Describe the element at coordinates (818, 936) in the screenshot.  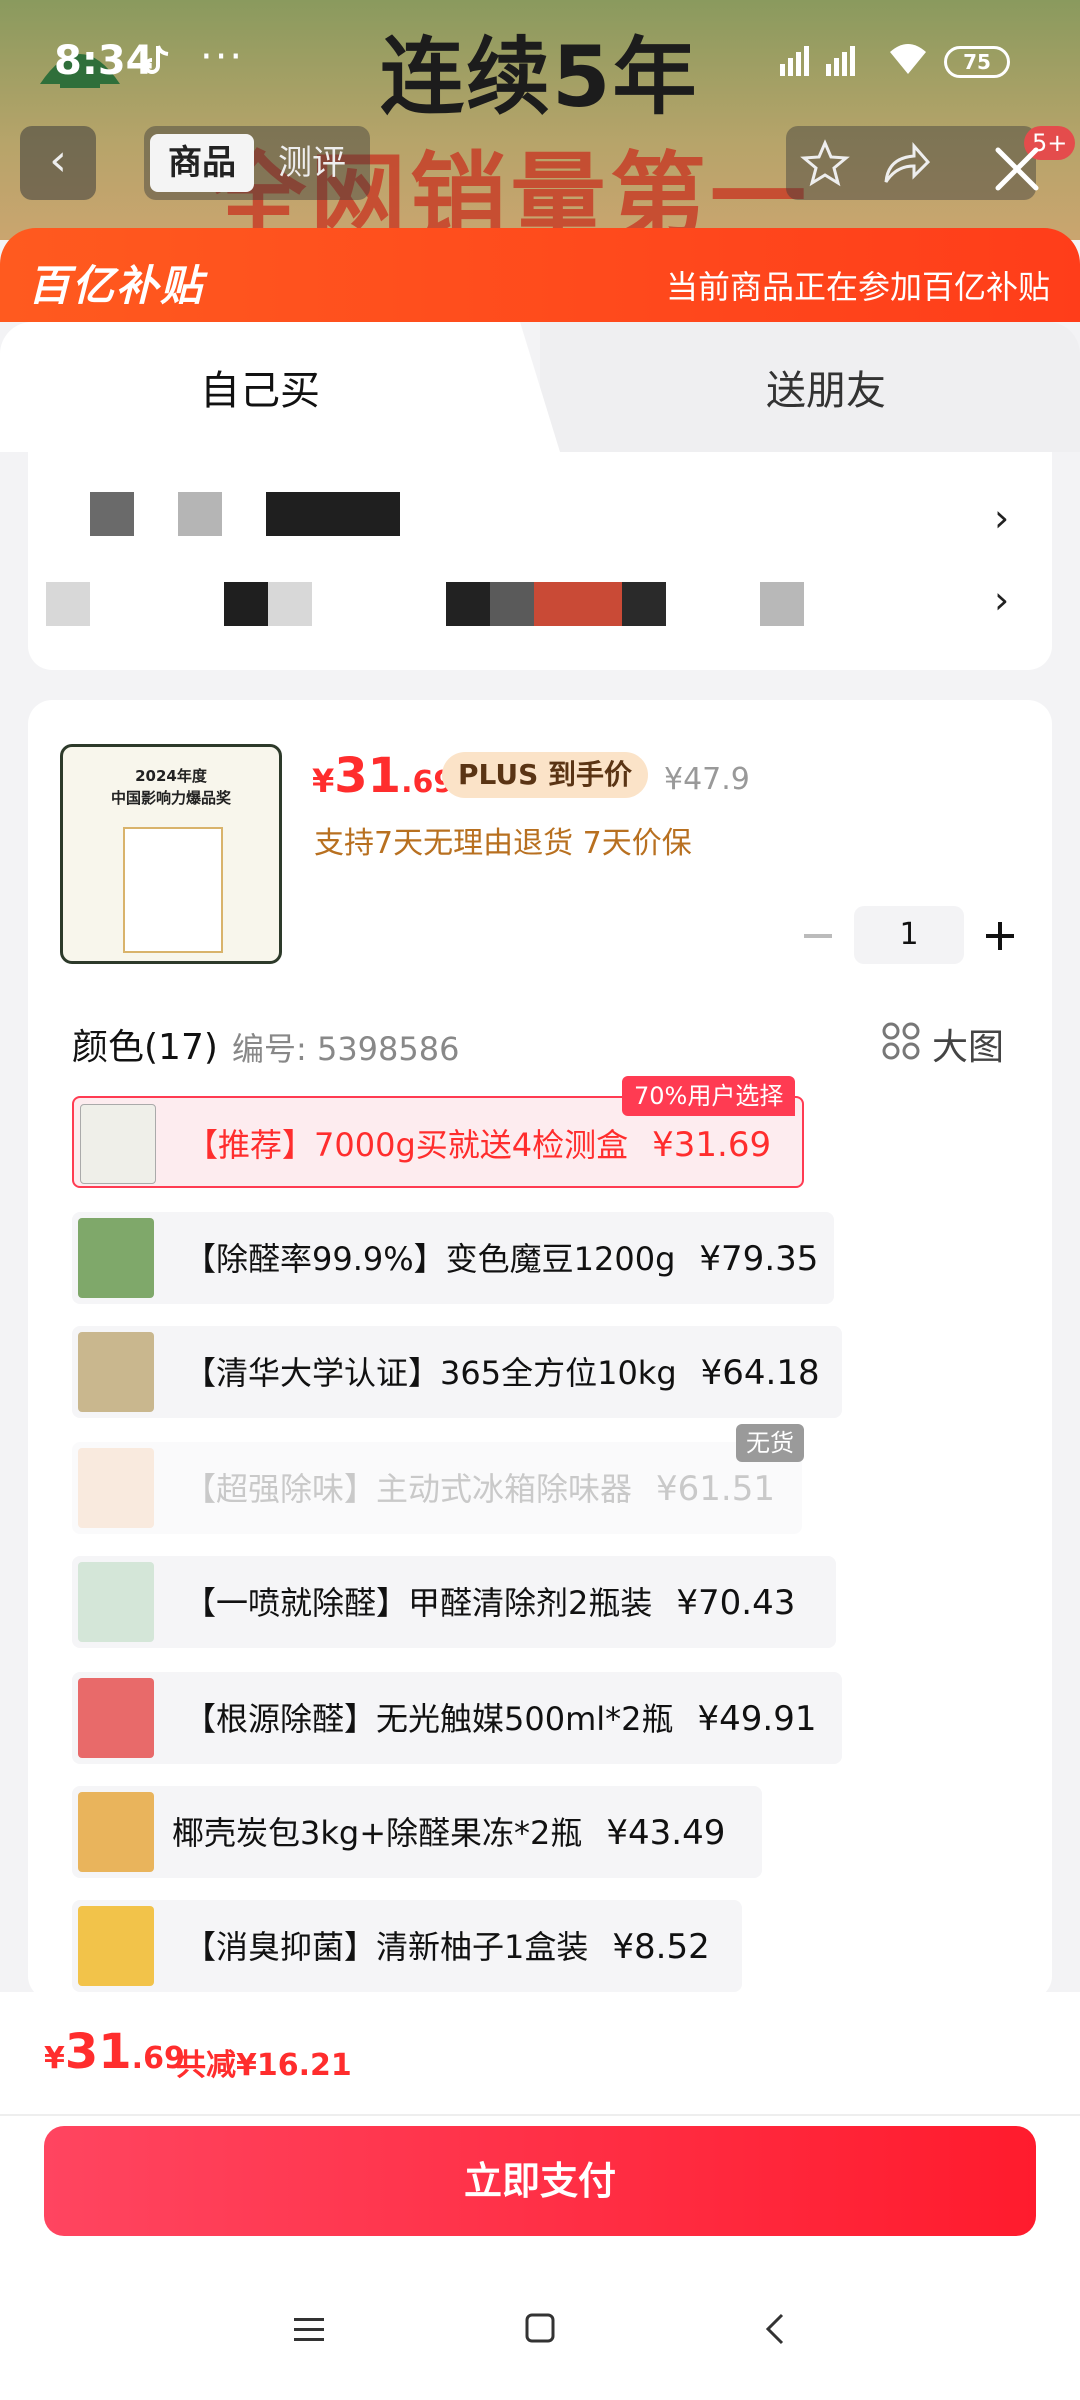
I see `quantity-decrease-button` at that location.